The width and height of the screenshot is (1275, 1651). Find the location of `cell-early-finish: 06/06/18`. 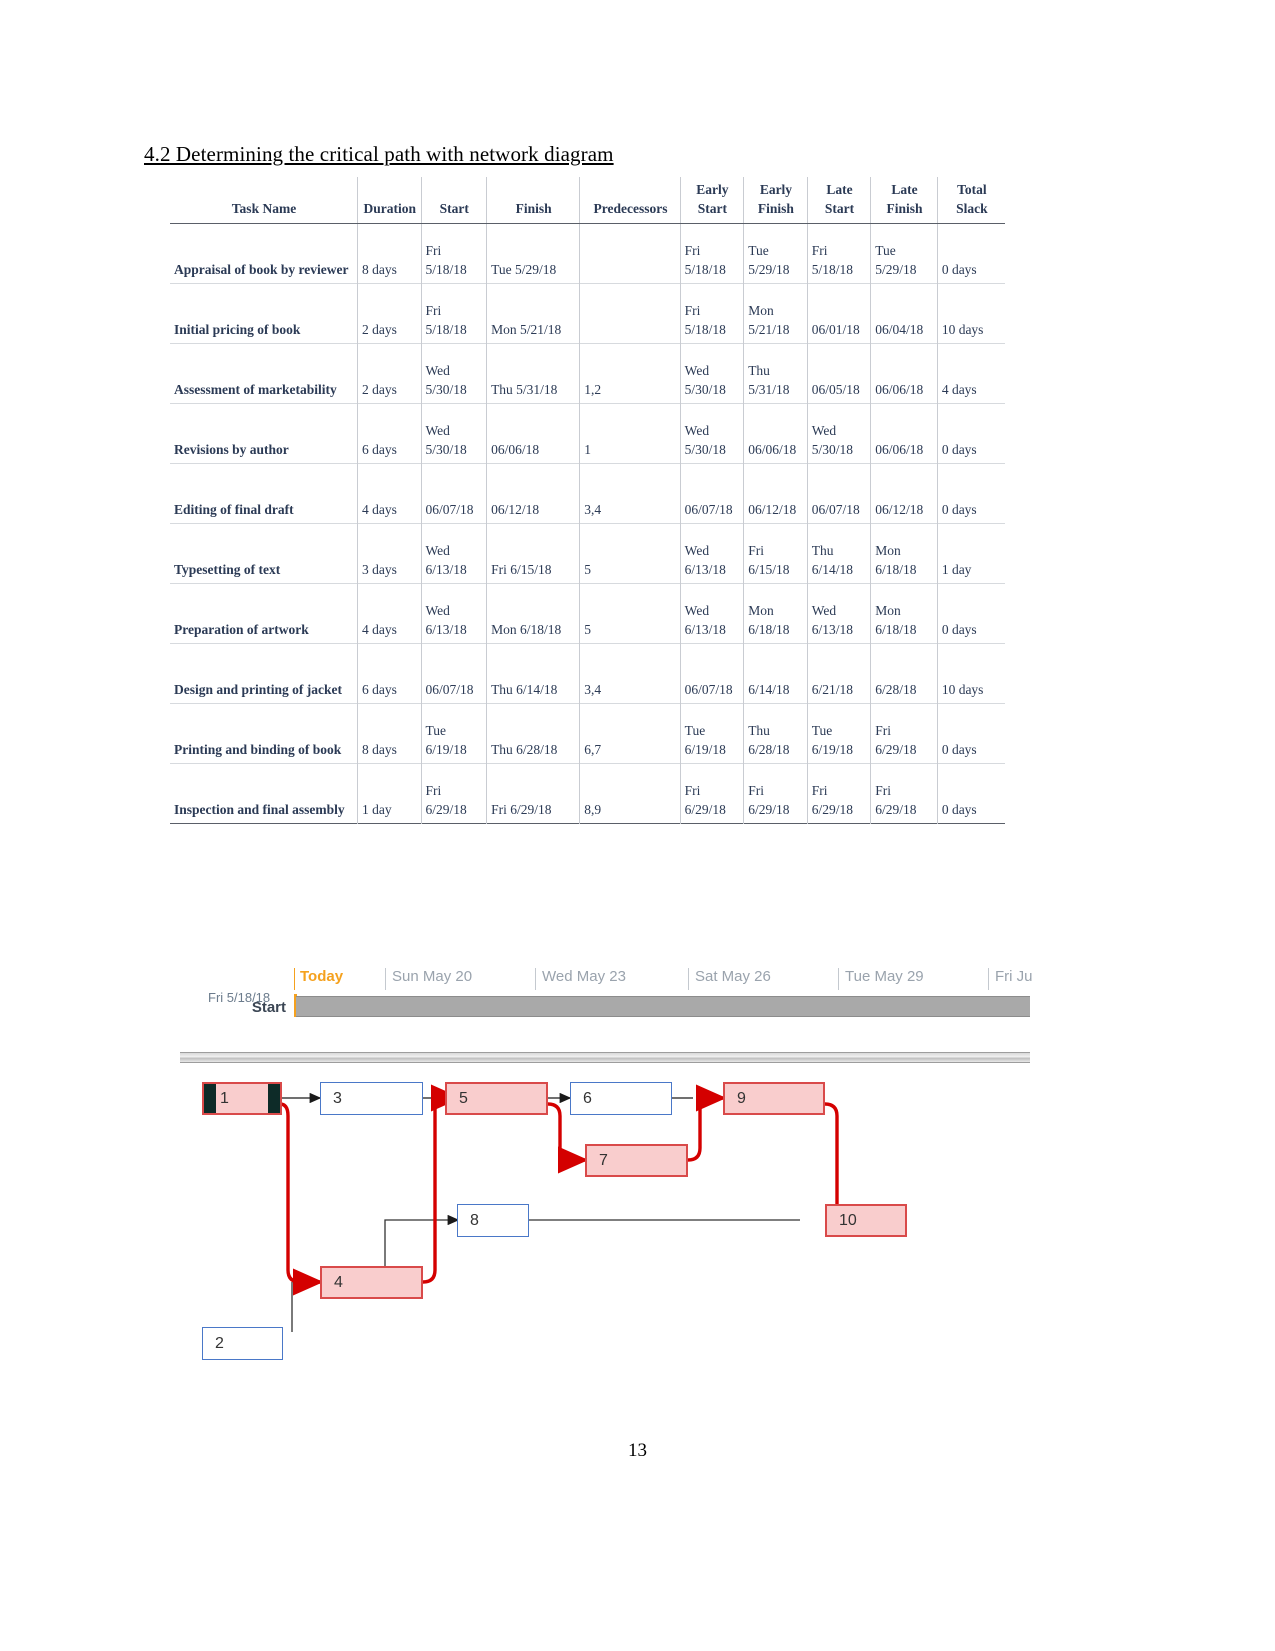

cell-early-finish: 06/06/18 is located at coordinates (775, 433).